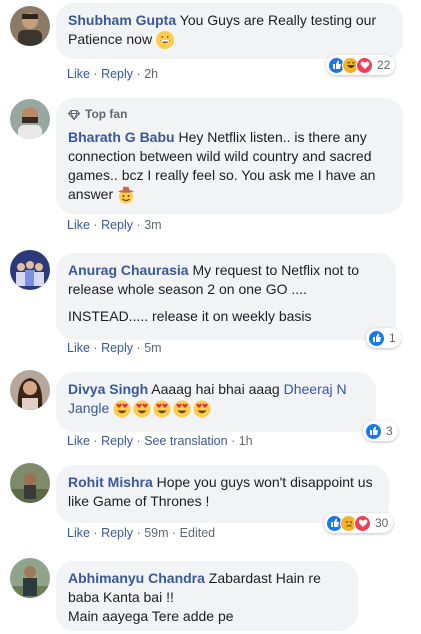  I want to click on comment-actions: Like · Reply · 5m, so click(114, 348).